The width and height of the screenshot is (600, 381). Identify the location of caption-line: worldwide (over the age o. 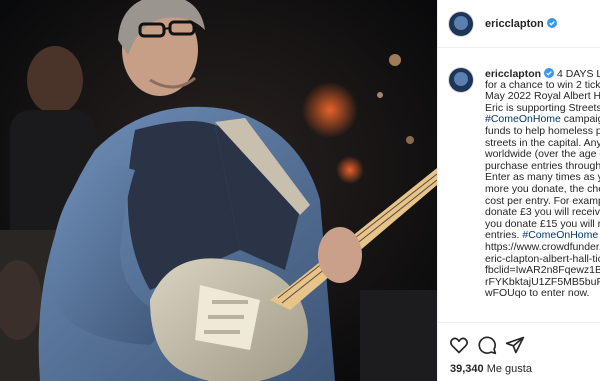
(542, 154).